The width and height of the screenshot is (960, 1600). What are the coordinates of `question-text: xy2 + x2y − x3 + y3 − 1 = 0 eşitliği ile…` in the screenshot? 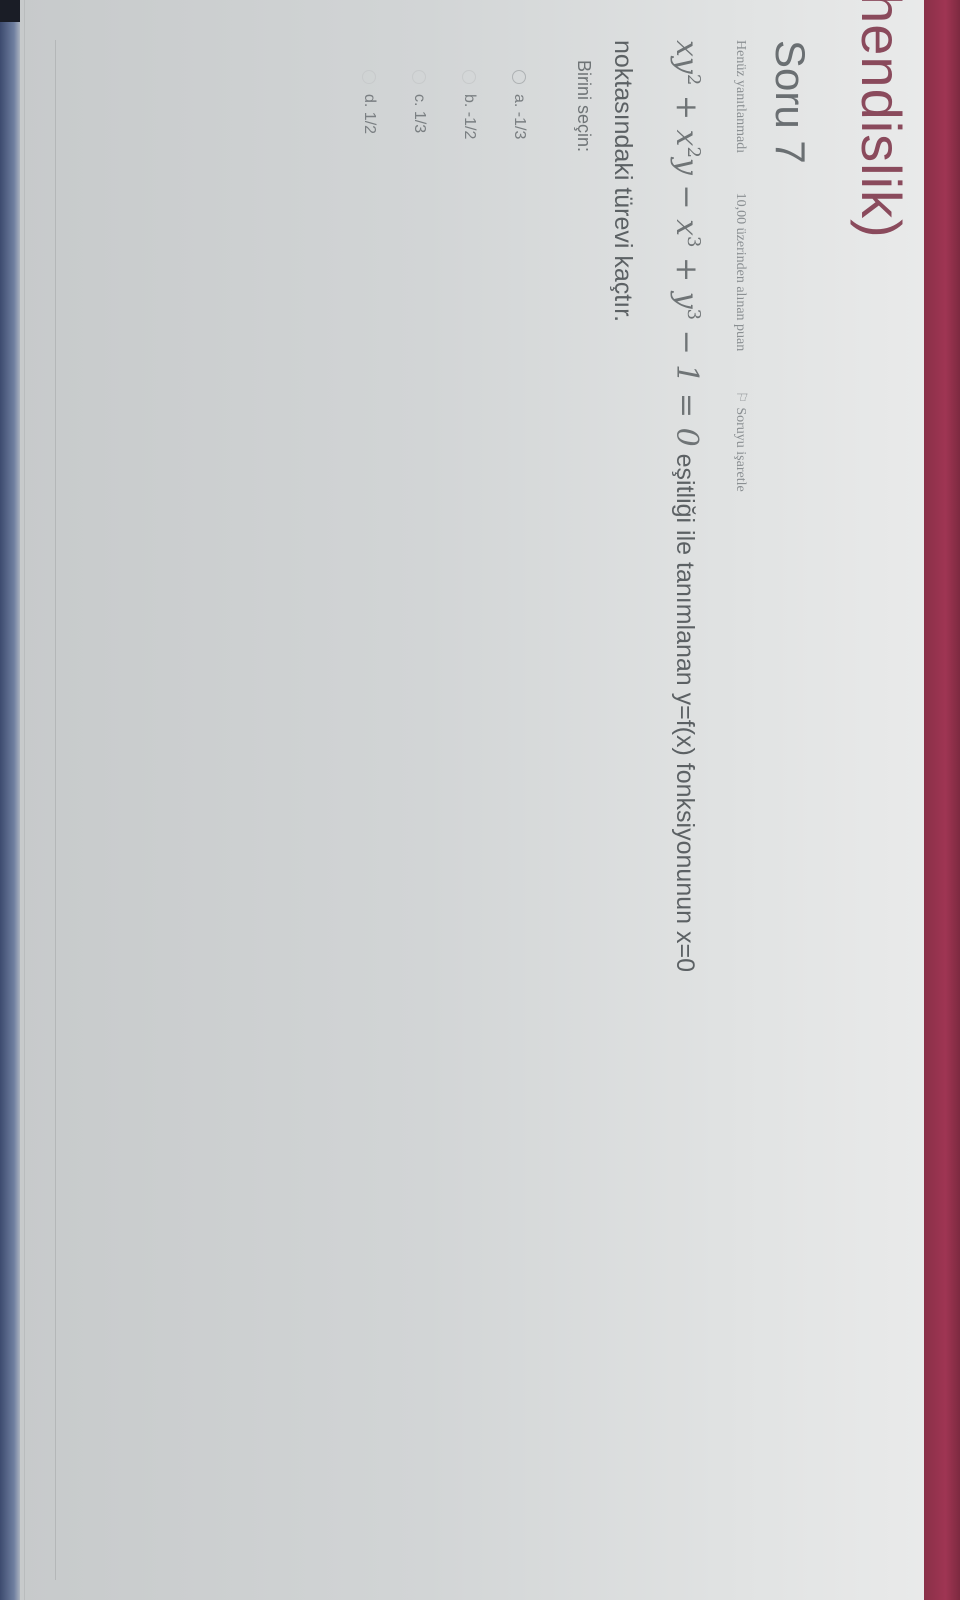 It's located at (658, 780).